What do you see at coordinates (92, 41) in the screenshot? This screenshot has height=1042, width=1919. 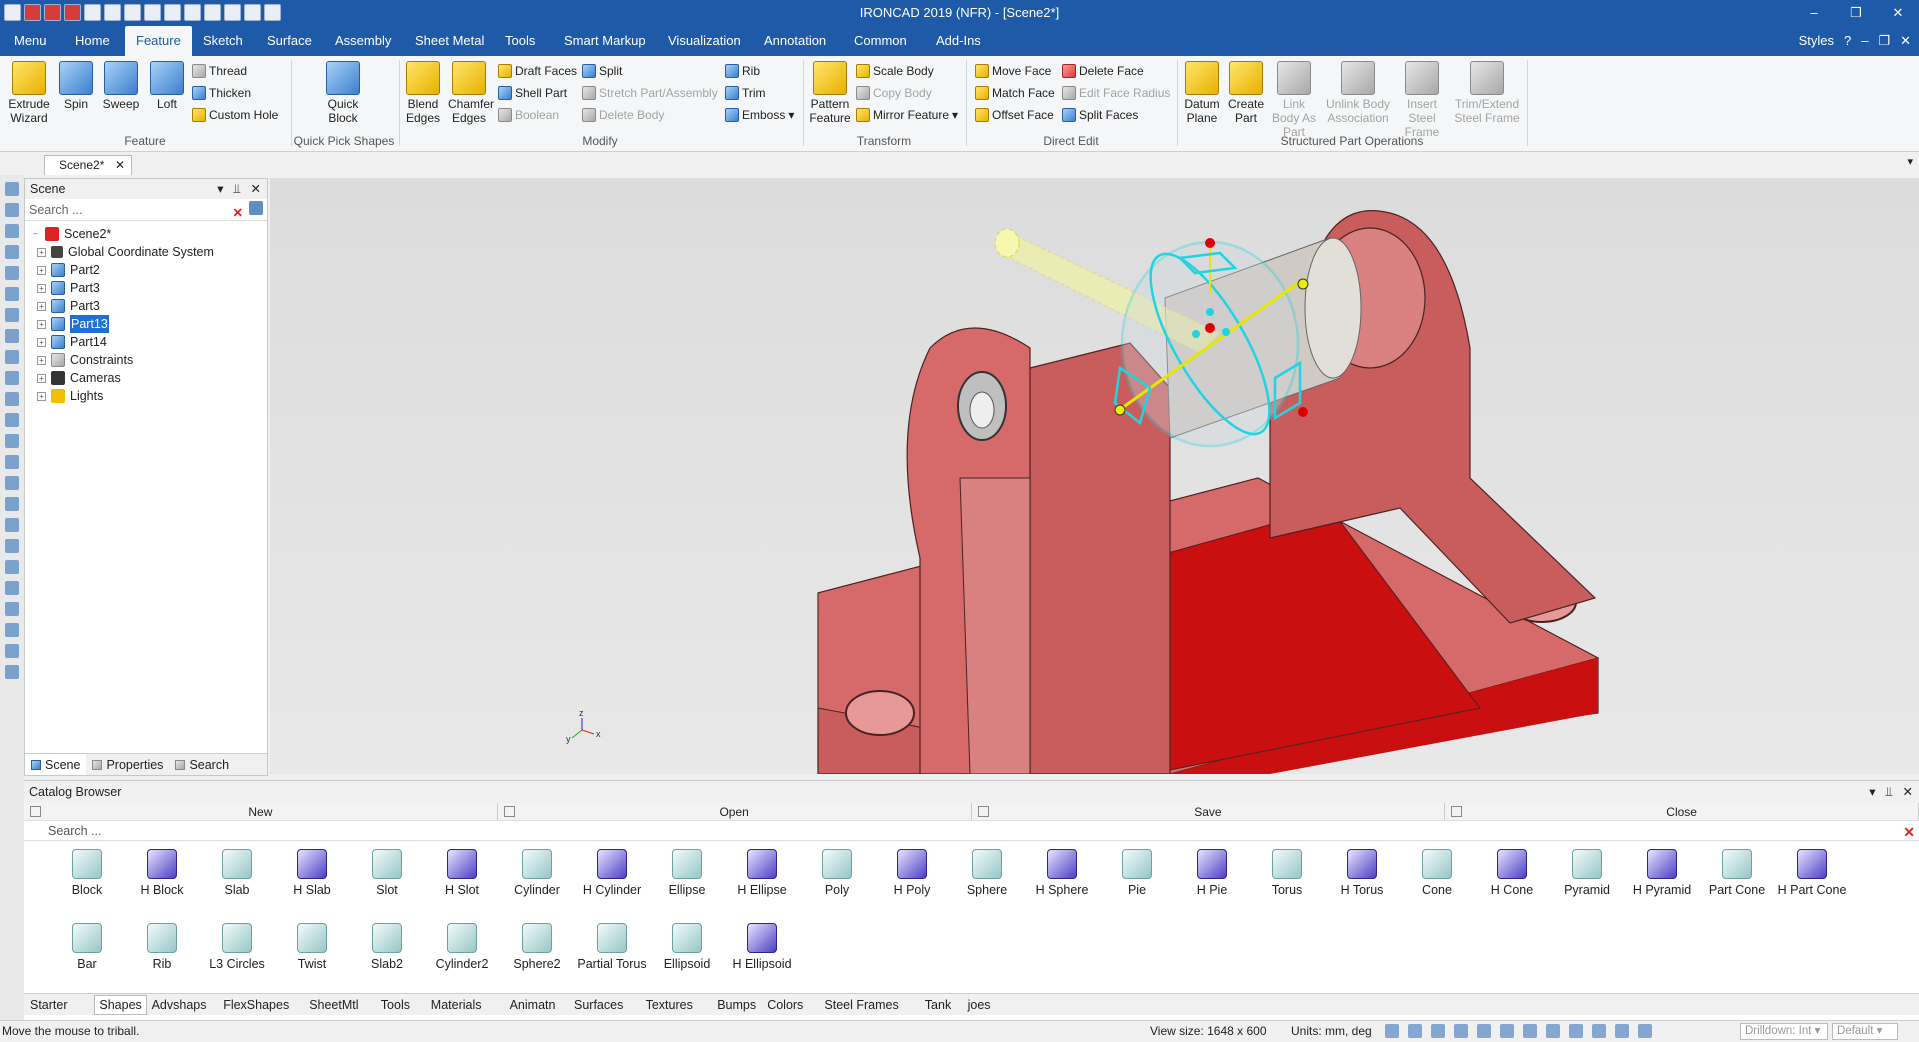 I see `tab-home: Home` at bounding box center [92, 41].